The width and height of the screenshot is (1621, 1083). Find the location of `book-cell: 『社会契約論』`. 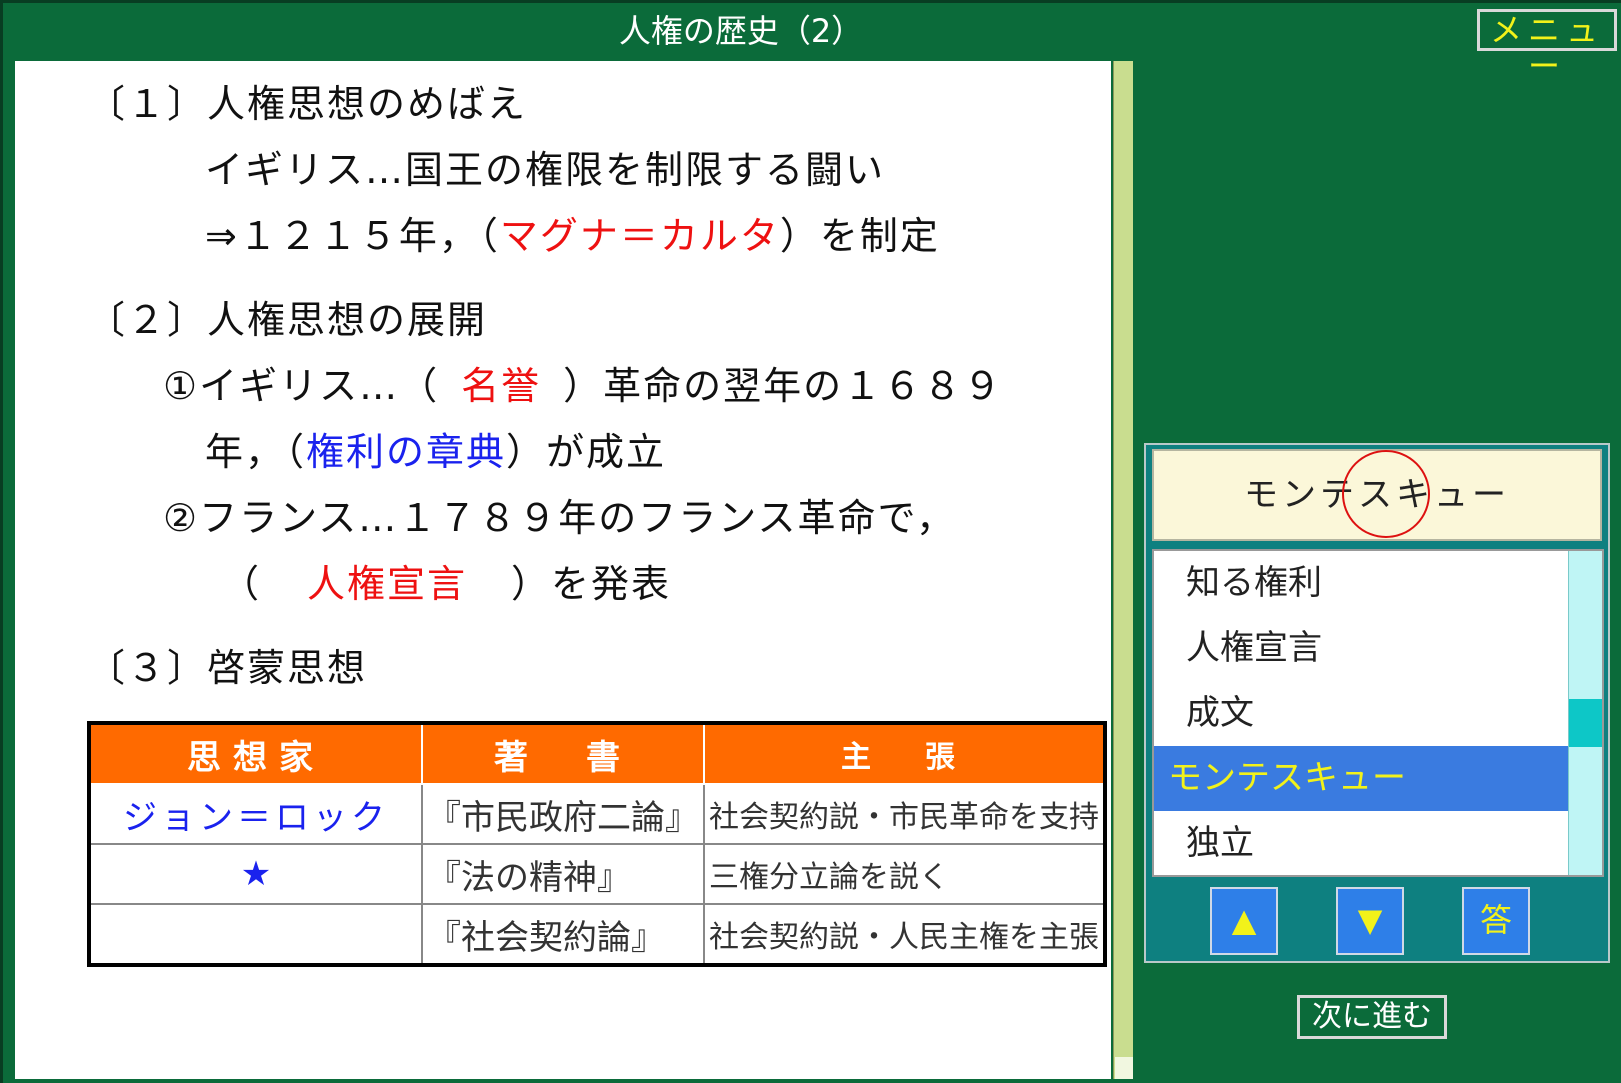

book-cell: 『社会契約論』 is located at coordinates (563, 934).